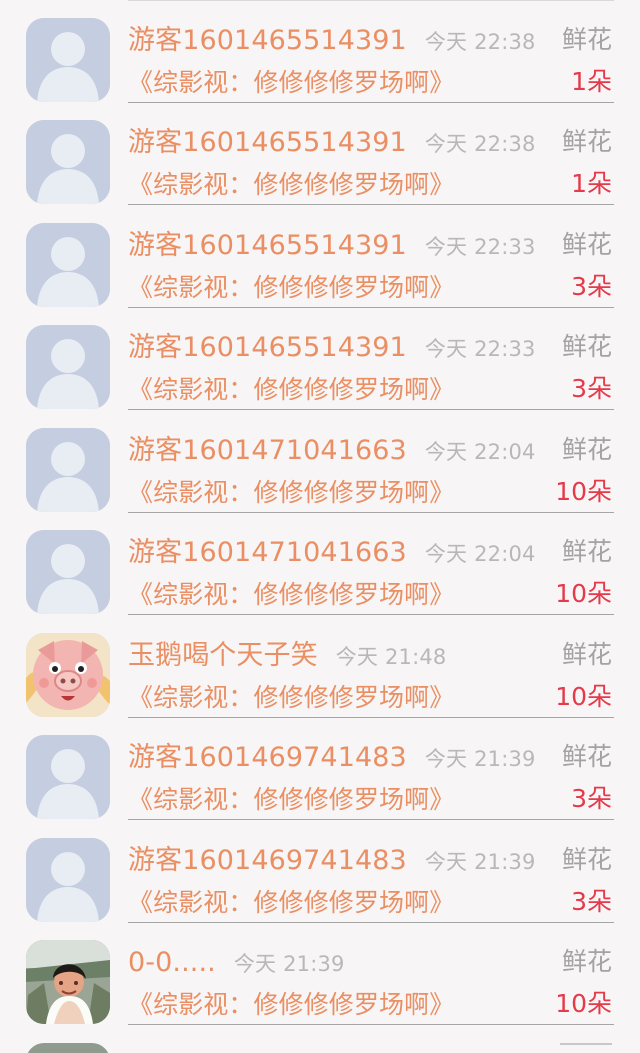 This screenshot has width=640, height=1053. I want to click on list-item: 玉鹅喝个天子笑 今天 21:48 鲜花 《综影视：修修修修罗场啊》 10朵, so click(320, 666).